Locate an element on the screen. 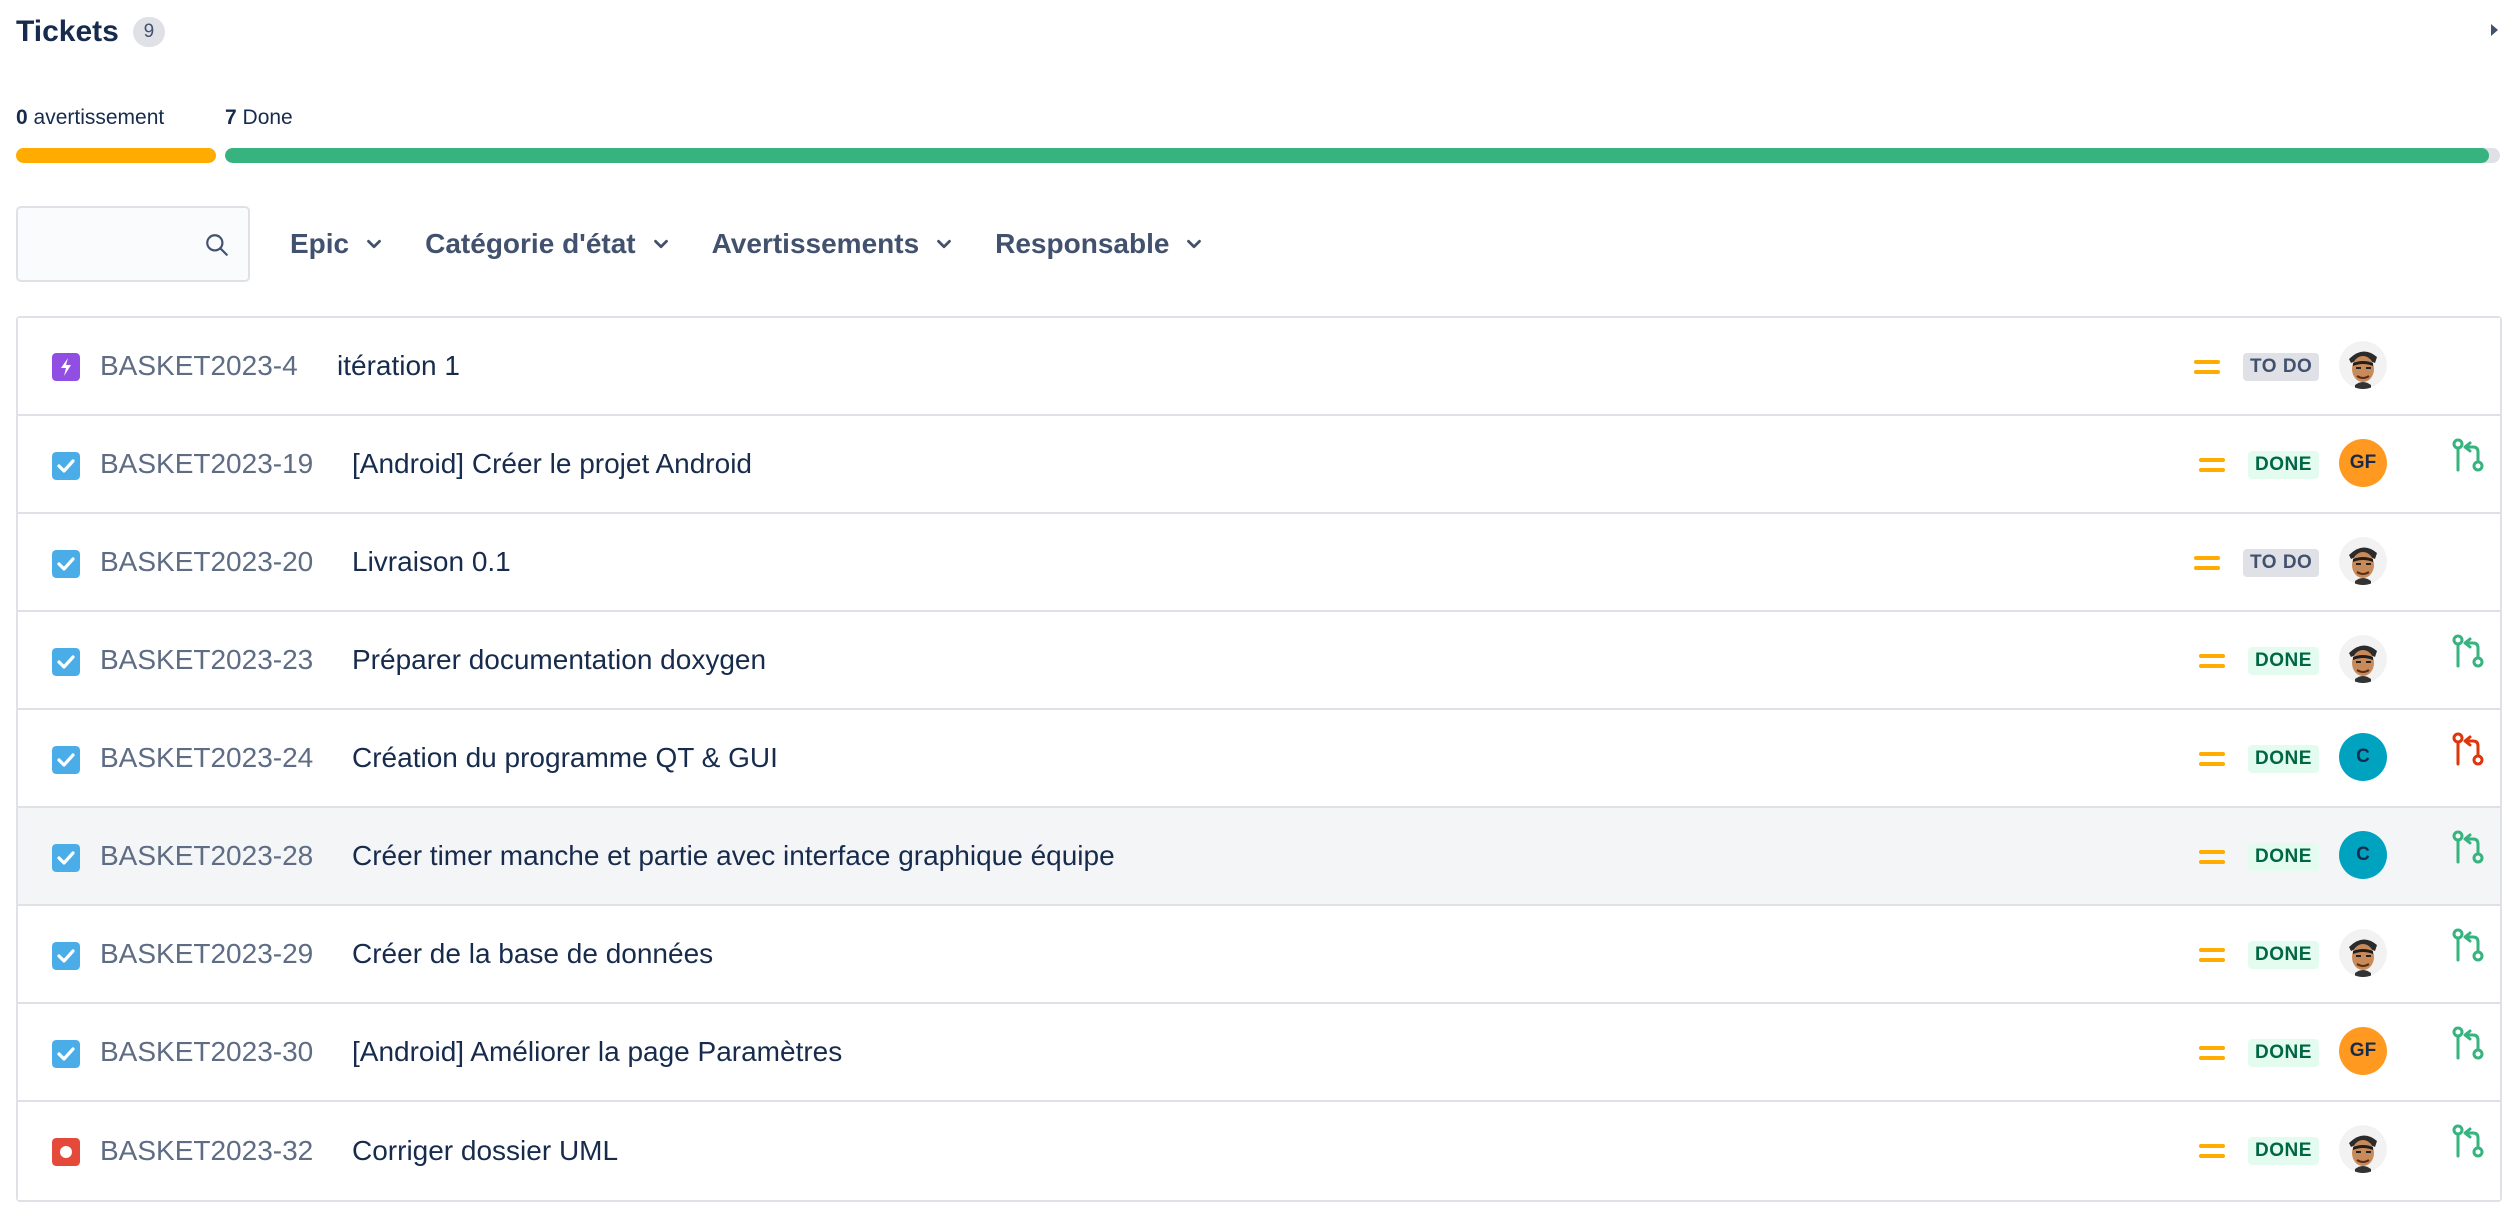 Image resolution: width=2516 pixels, height=1210 pixels. ticket-summary: itération 1 is located at coordinates (398, 366).